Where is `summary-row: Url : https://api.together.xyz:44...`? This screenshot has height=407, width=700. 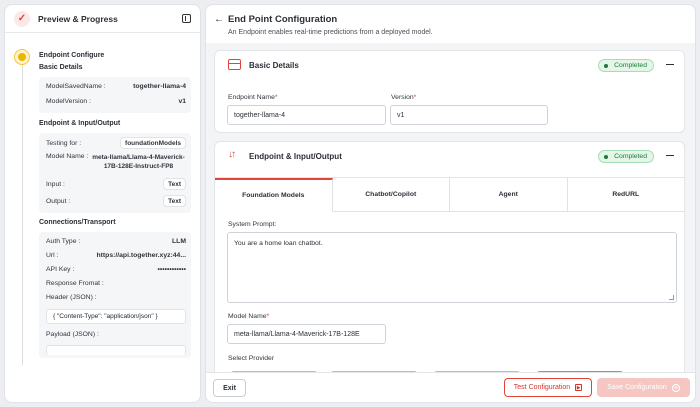 summary-row: Url : https://api.together.xyz:44... is located at coordinates (116, 255).